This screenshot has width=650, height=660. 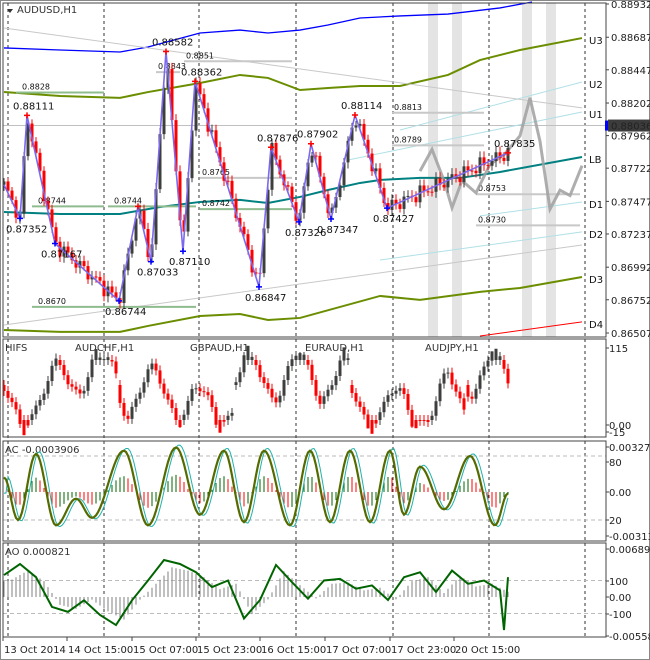 What do you see at coordinates (200, 55) in the screenshot?
I see `level-label: 0.8851` at bounding box center [200, 55].